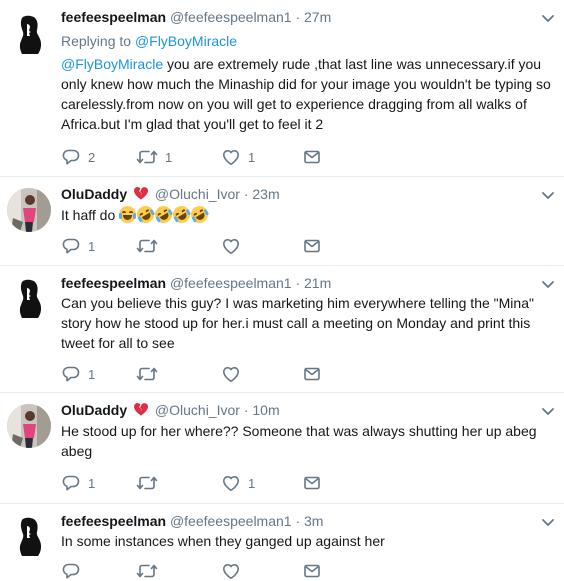 The image size is (564, 581). I want to click on reply-button, so click(74, 571).